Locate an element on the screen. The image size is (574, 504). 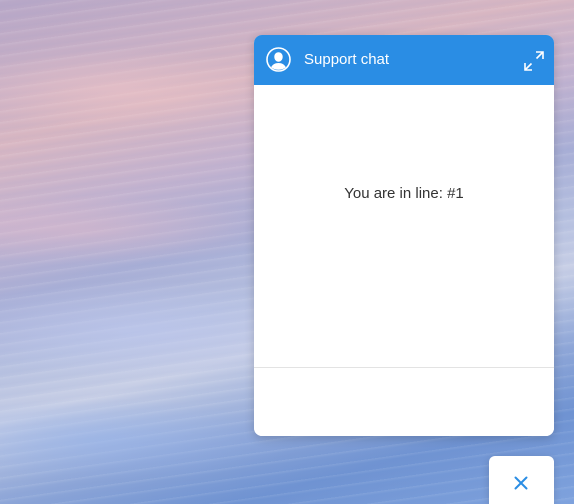
close-chat-button is located at coordinates (521, 480).